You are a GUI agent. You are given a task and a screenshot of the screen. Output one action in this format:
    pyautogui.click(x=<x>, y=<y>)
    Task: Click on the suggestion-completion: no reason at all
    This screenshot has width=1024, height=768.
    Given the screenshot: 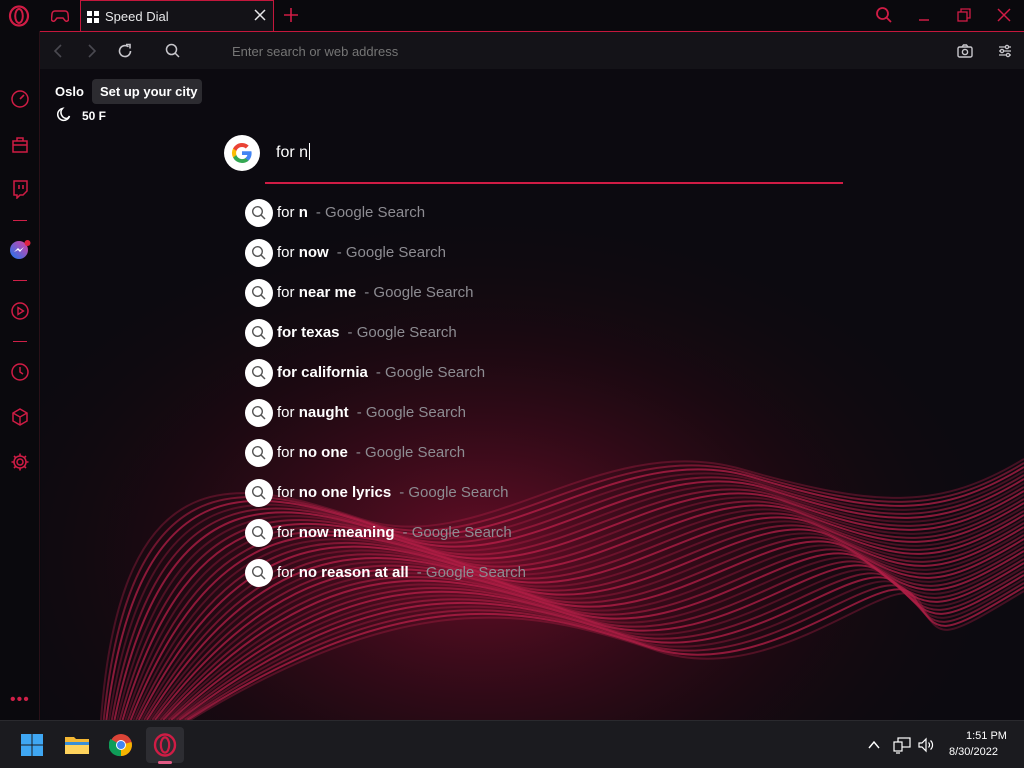 What is the action you would take?
    pyautogui.click(x=353, y=572)
    